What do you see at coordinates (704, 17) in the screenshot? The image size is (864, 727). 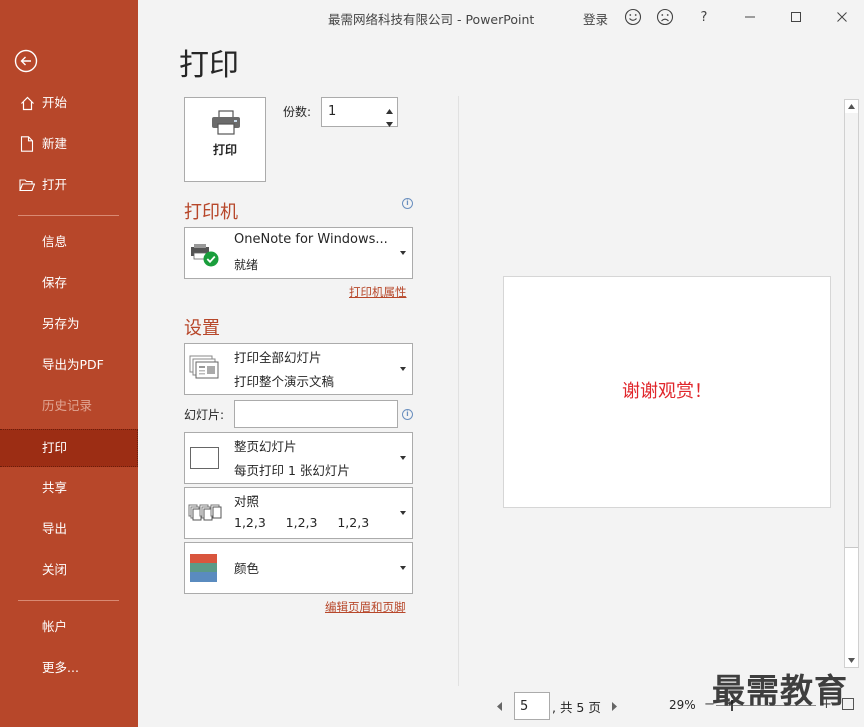 I see `help-button: ?` at bounding box center [704, 17].